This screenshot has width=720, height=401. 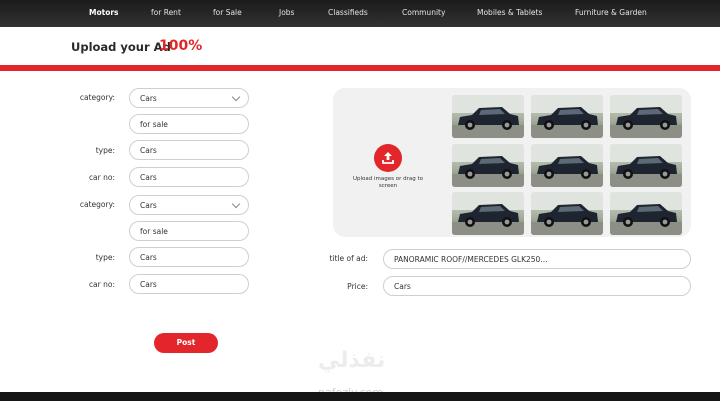 What do you see at coordinates (189, 150) in the screenshot?
I see `type-field: Cars` at bounding box center [189, 150].